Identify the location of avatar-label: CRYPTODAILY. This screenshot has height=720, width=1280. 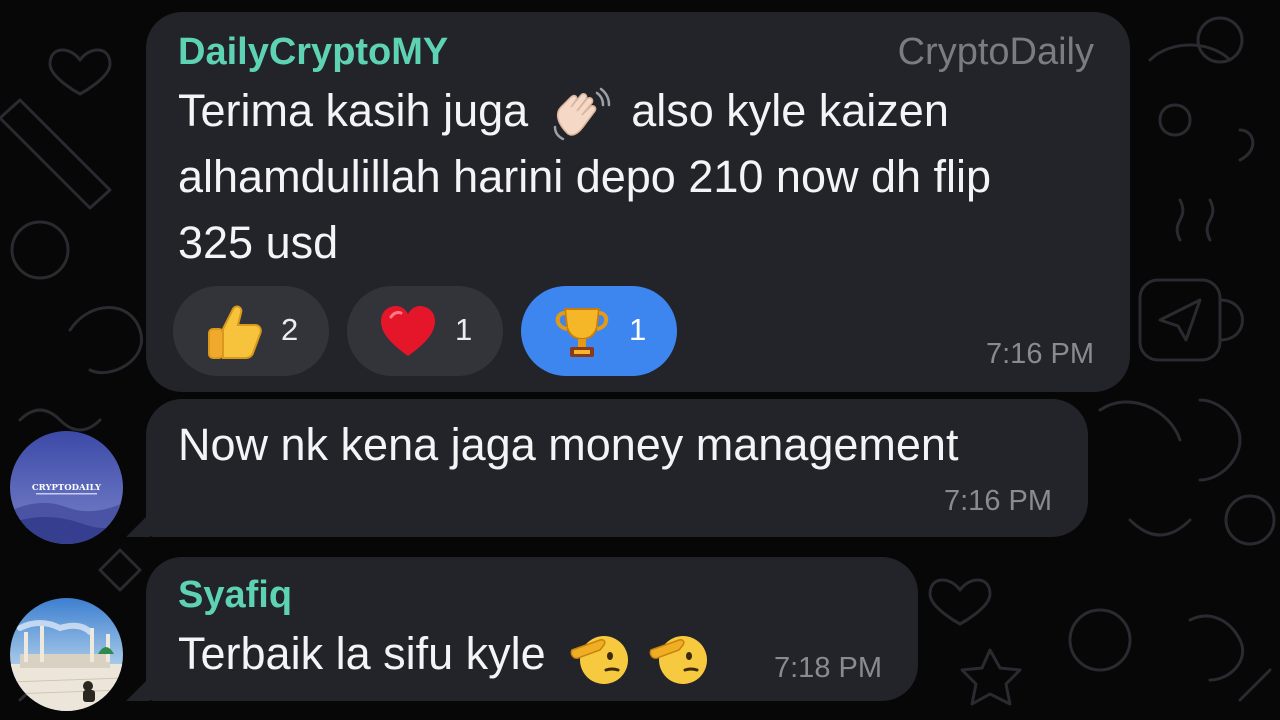
(67, 488).